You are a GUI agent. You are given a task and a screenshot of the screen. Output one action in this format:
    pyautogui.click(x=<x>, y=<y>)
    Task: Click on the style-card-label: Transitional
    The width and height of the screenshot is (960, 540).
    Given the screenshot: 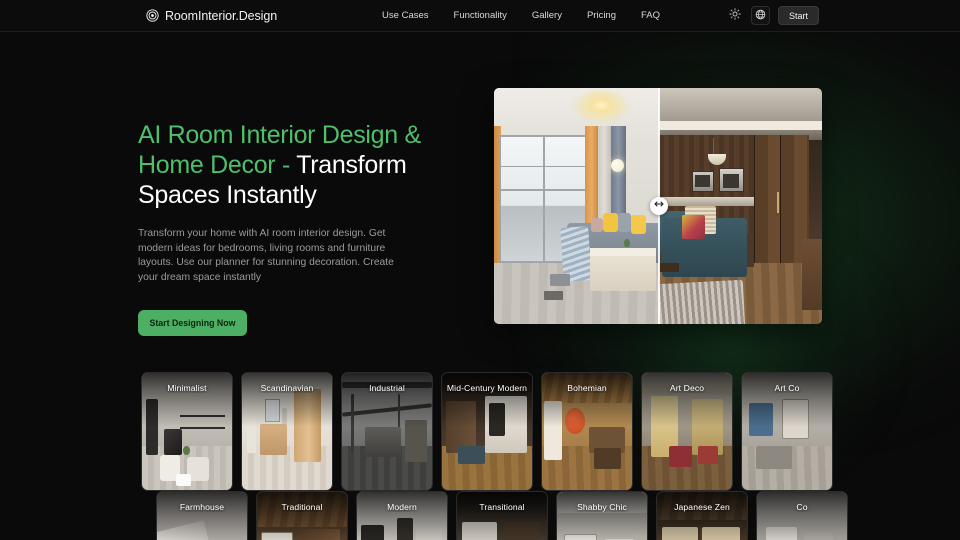 What is the action you would take?
    pyautogui.click(x=502, y=507)
    